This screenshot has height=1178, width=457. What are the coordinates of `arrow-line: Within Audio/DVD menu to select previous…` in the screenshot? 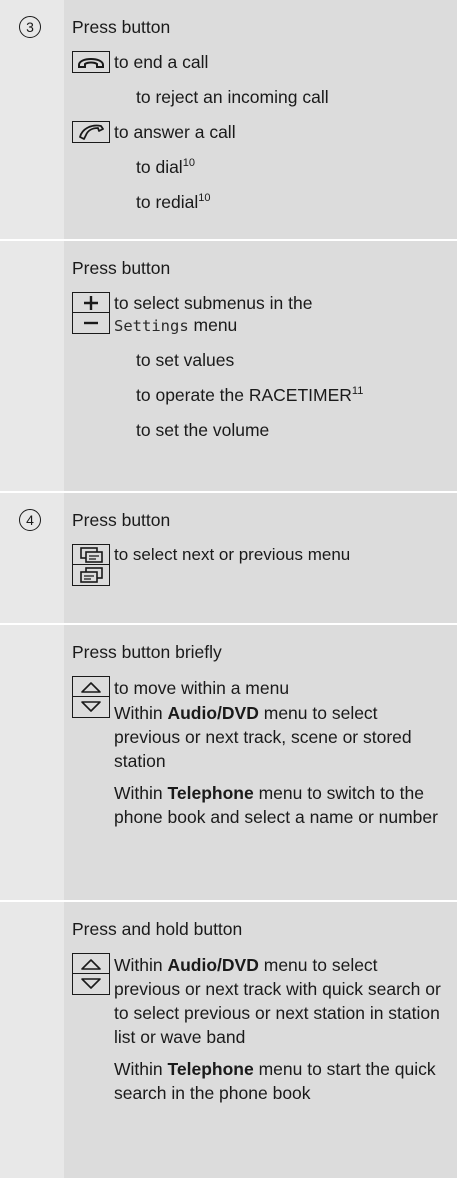 It's located at (259, 1029).